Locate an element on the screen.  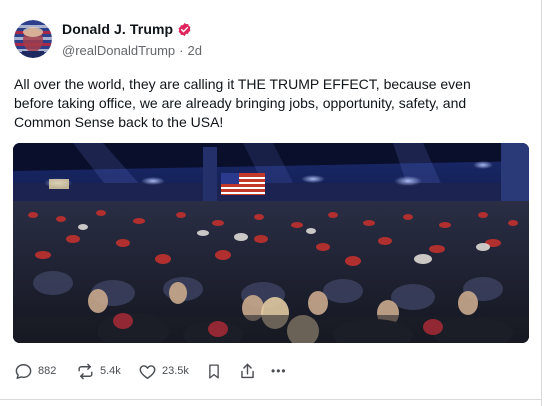
heart-icon is located at coordinates (147, 371).